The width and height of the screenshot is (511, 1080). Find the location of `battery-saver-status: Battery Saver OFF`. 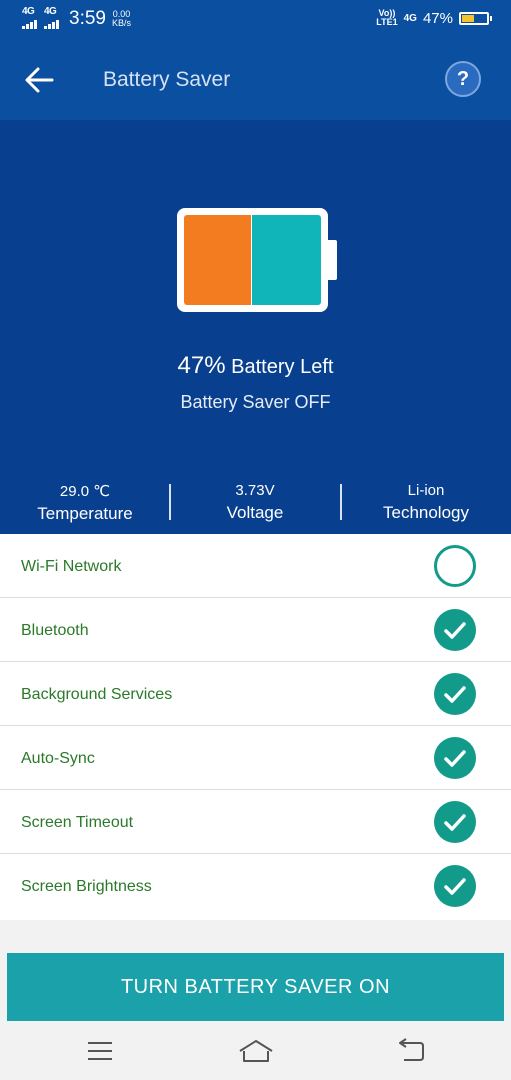

battery-saver-status: Battery Saver OFF is located at coordinates (255, 402).